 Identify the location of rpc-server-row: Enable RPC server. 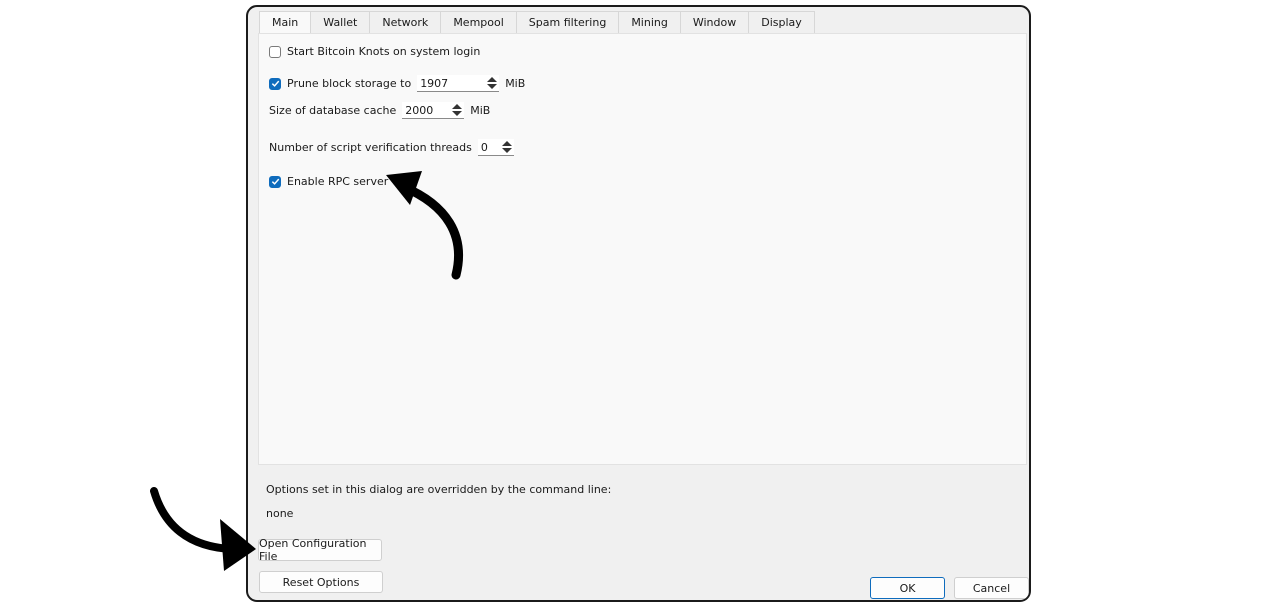
(328, 181).